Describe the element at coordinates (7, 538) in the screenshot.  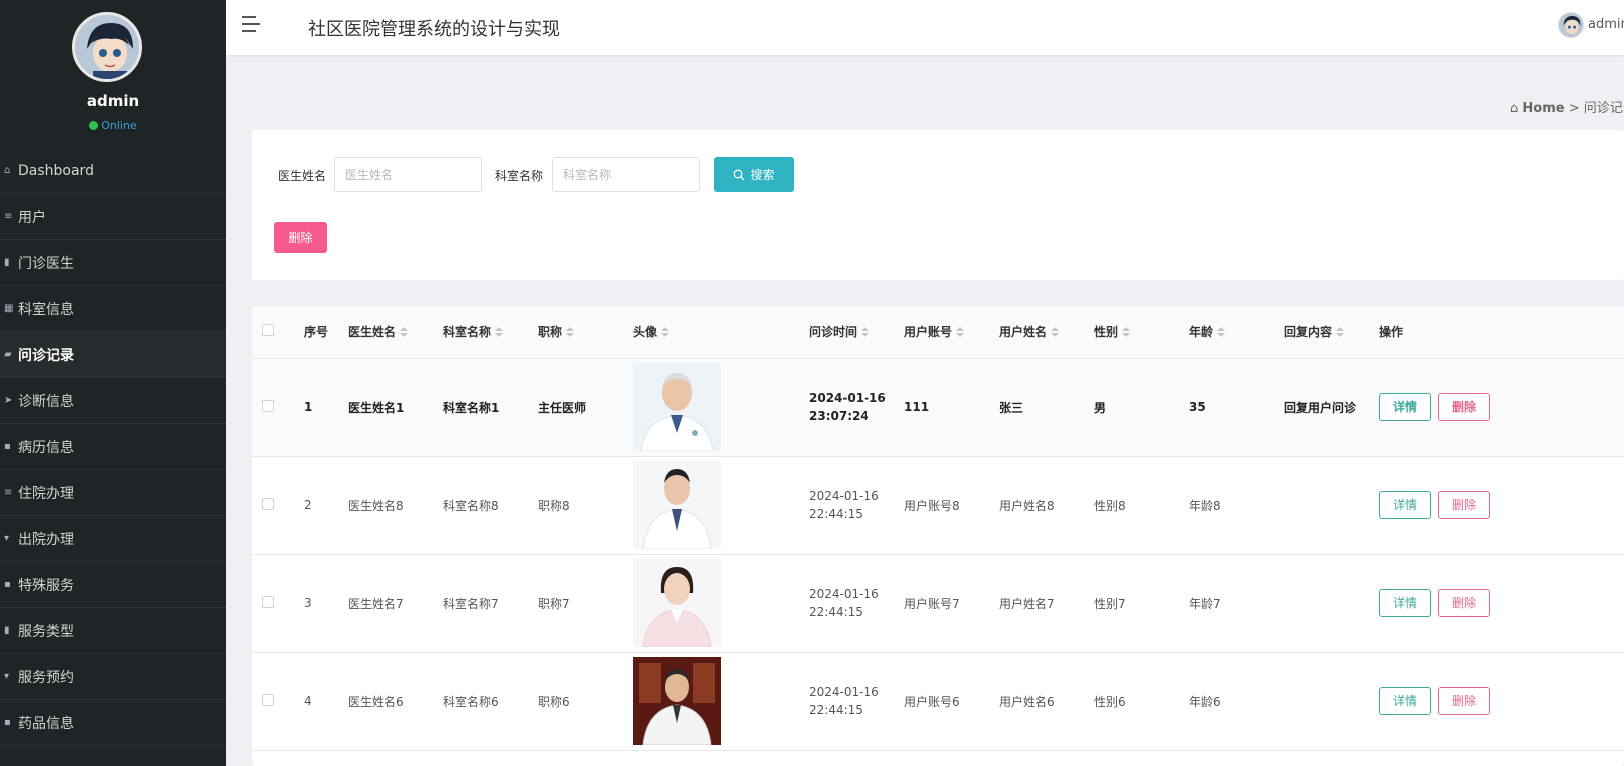
I see `tag-icon: ▾` at that location.